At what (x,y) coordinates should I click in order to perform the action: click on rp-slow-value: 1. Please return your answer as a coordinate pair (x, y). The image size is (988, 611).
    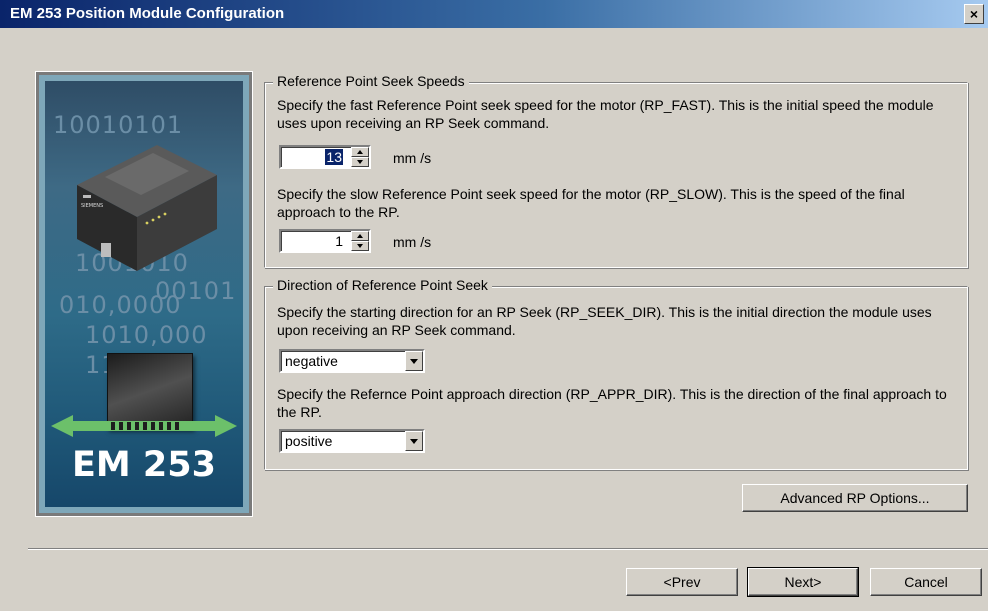
    Looking at the image, I should click on (339, 241).